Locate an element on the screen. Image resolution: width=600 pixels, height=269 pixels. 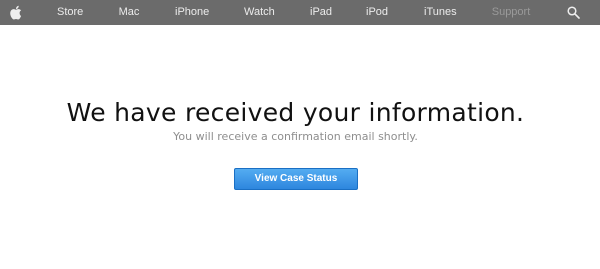
nav-ipad: iPad is located at coordinates (321, 12).